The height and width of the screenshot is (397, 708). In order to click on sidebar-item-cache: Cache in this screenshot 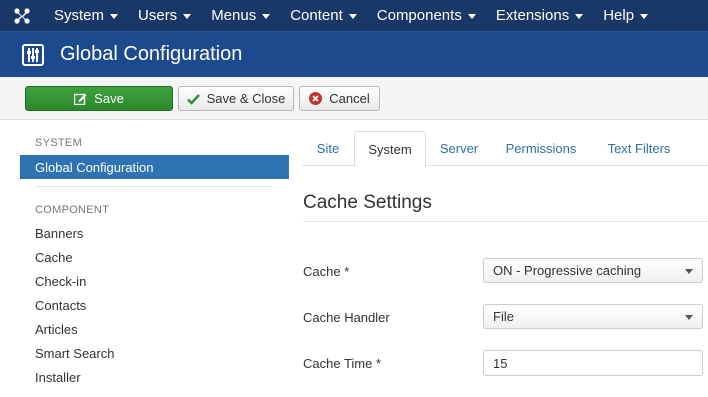, I will do `click(54, 257)`.